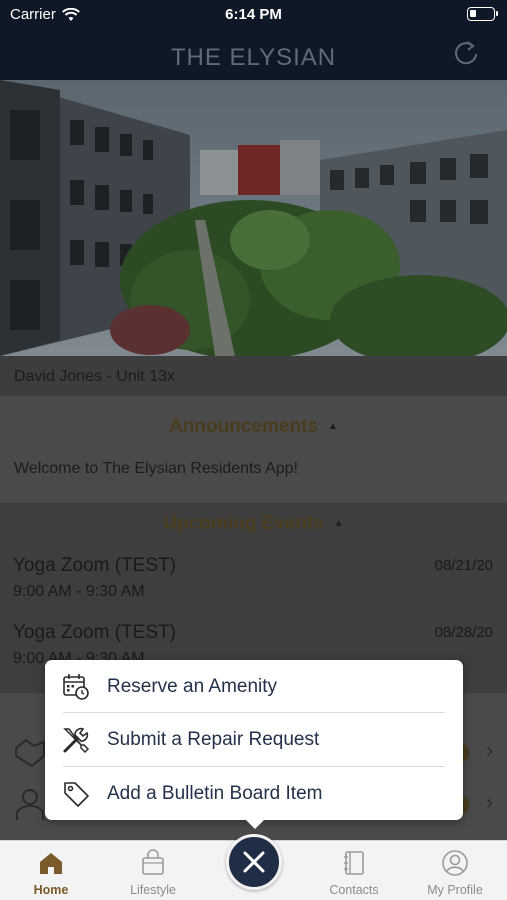  I want to click on tools-icon, so click(76, 740).